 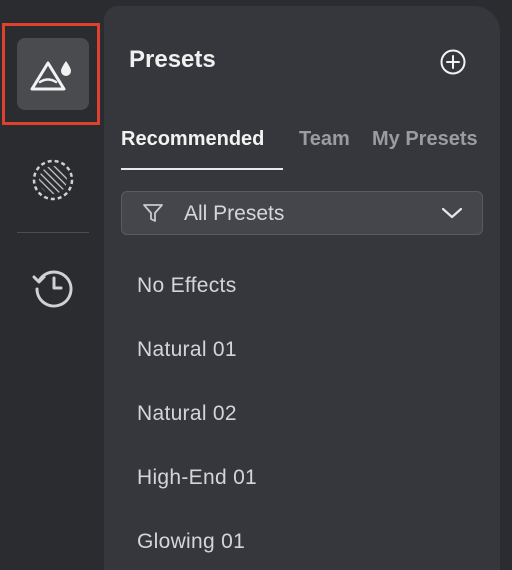 What do you see at coordinates (302, 213) in the screenshot?
I see `preset-filter-dropdown: All Presets` at bounding box center [302, 213].